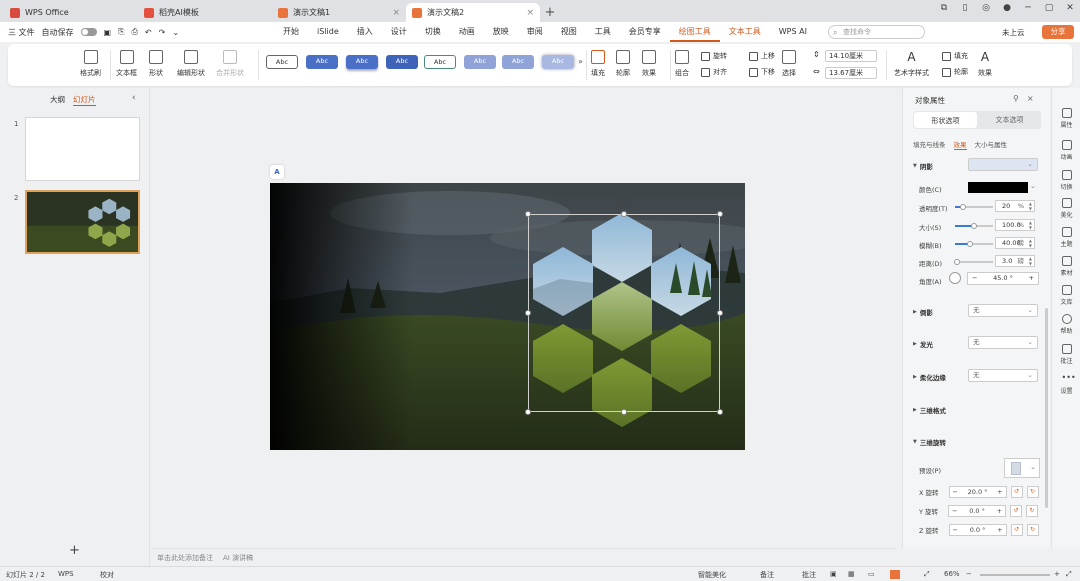 The width and height of the screenshot is (1080, 581). What do you see at coordinates (57, 100) in the screenshot?
I see `tab-outline: 大纲` at bounding box center [57, 100].